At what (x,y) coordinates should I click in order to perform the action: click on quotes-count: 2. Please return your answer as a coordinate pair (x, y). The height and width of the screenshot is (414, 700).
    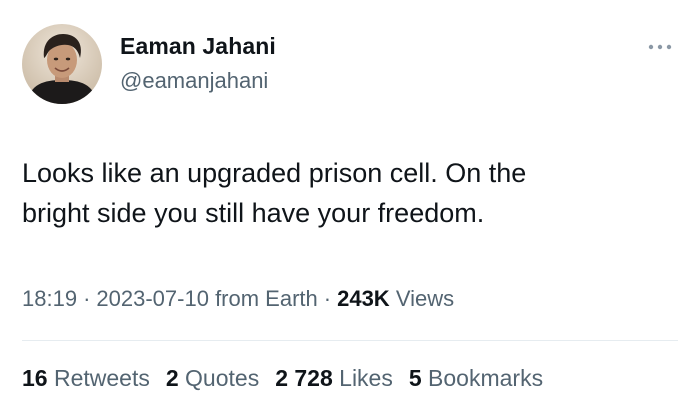
    Looking at the image, I should click on (172, 378).